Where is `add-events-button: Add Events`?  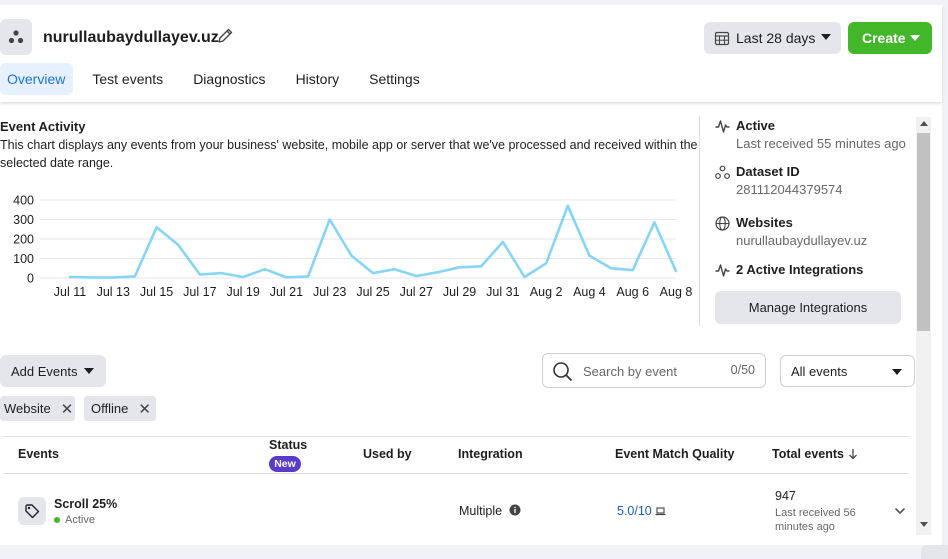 add-events-button: Add Events is located at coordinates (53, 371).